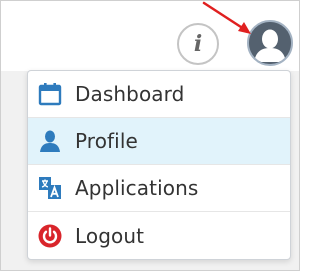 This screenshot has height=271, width=320. What do you see at coordinates (130, 94) in the screenshot?
I see `menu-item-label: Dashboard` at bounding box center [130, 94].